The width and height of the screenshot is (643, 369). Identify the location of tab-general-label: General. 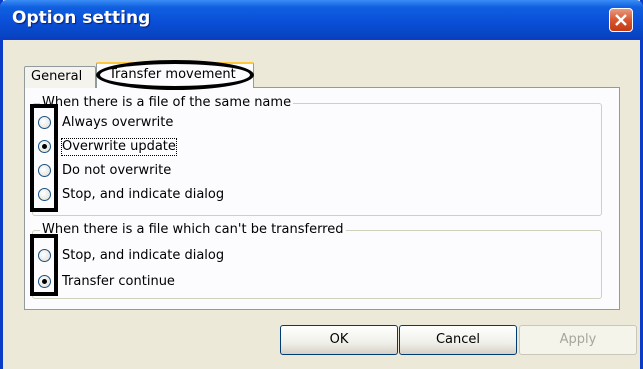
(57, 76).